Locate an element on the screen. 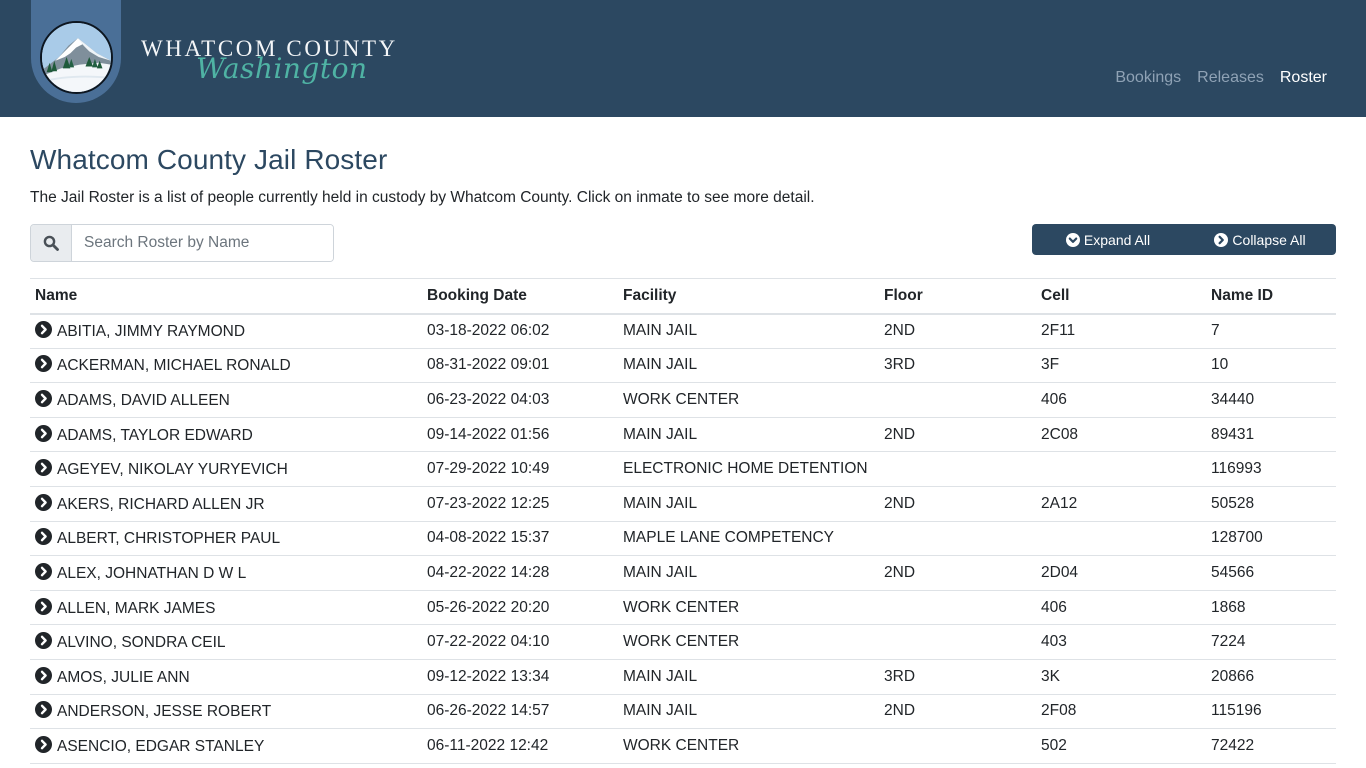 The width and height of the screenshot is (1366, 768). cell-cell: 406 is located at coordinates (1121, 400).